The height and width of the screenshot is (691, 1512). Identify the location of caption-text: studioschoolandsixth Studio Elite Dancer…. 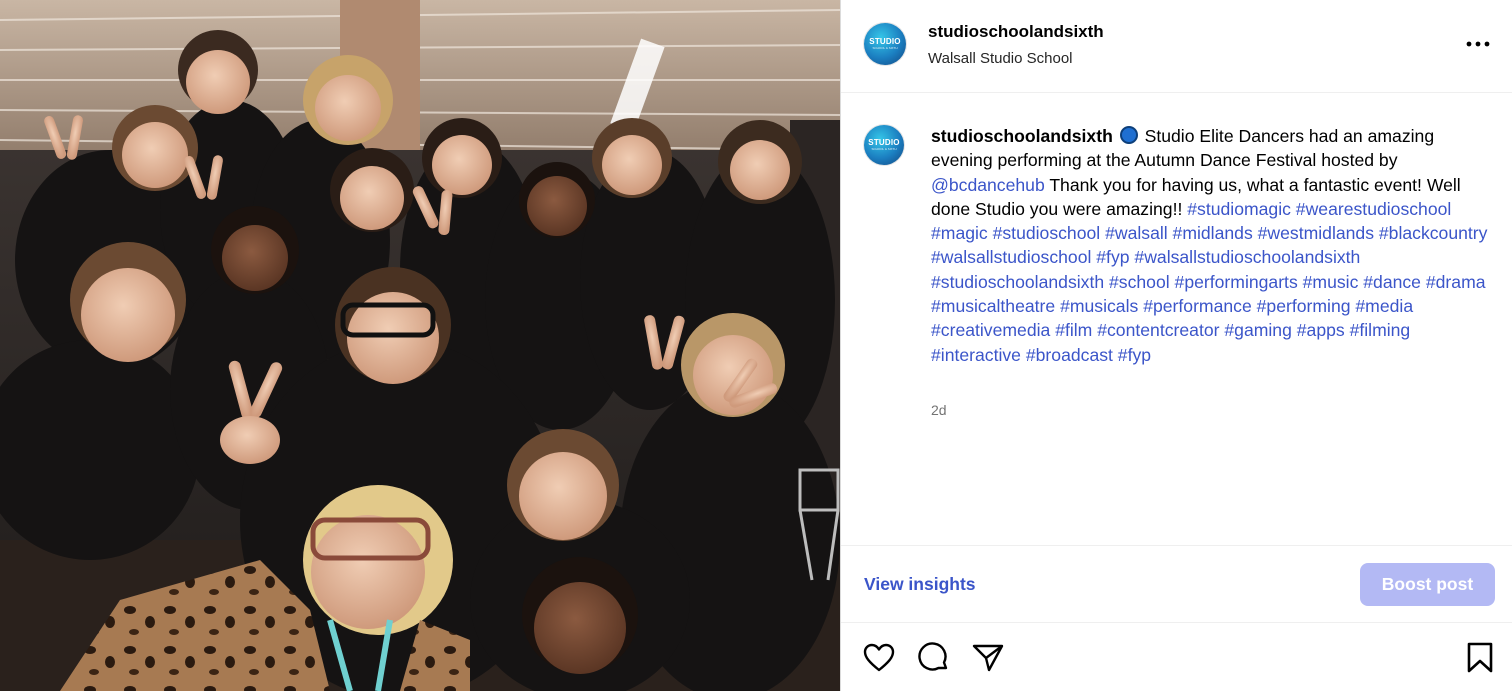
(1214, 245).